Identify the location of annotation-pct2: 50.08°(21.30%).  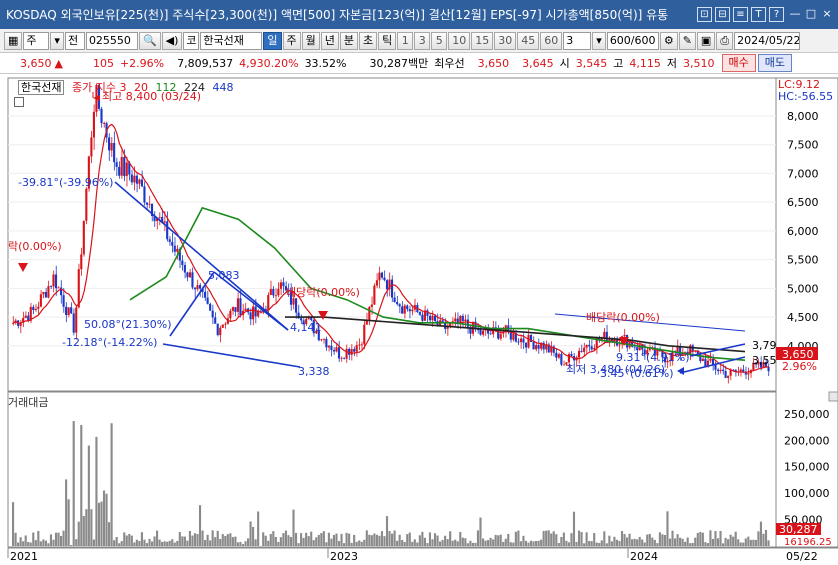
(128, 324).